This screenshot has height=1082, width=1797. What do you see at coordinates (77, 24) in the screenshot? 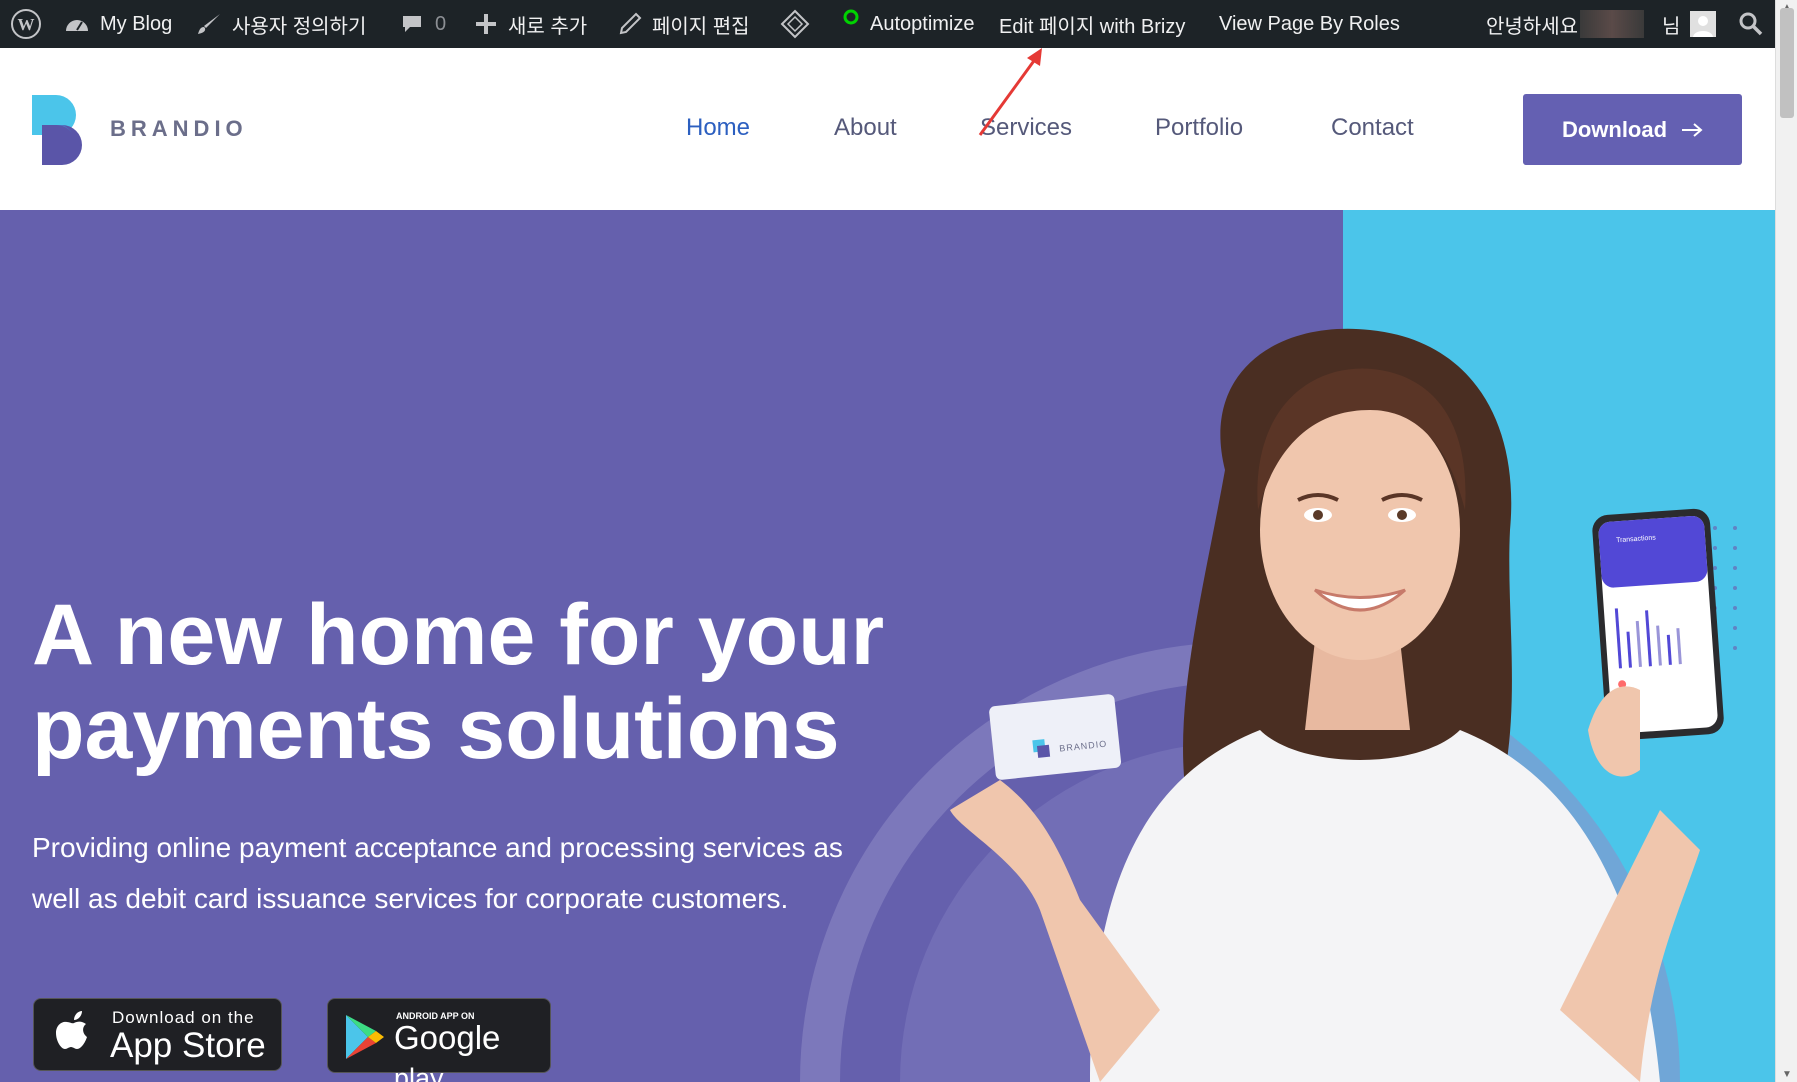
I see `dashboard-icon` at bounding box center [77, 24].